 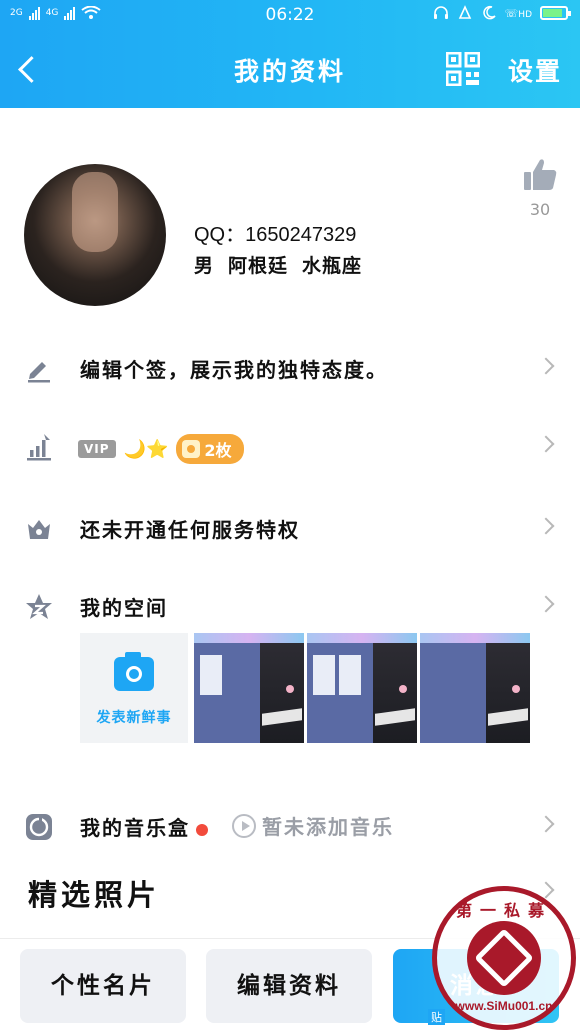 I want to click on edit-profile-button: 编辑资料, so click(x=289, y=986).